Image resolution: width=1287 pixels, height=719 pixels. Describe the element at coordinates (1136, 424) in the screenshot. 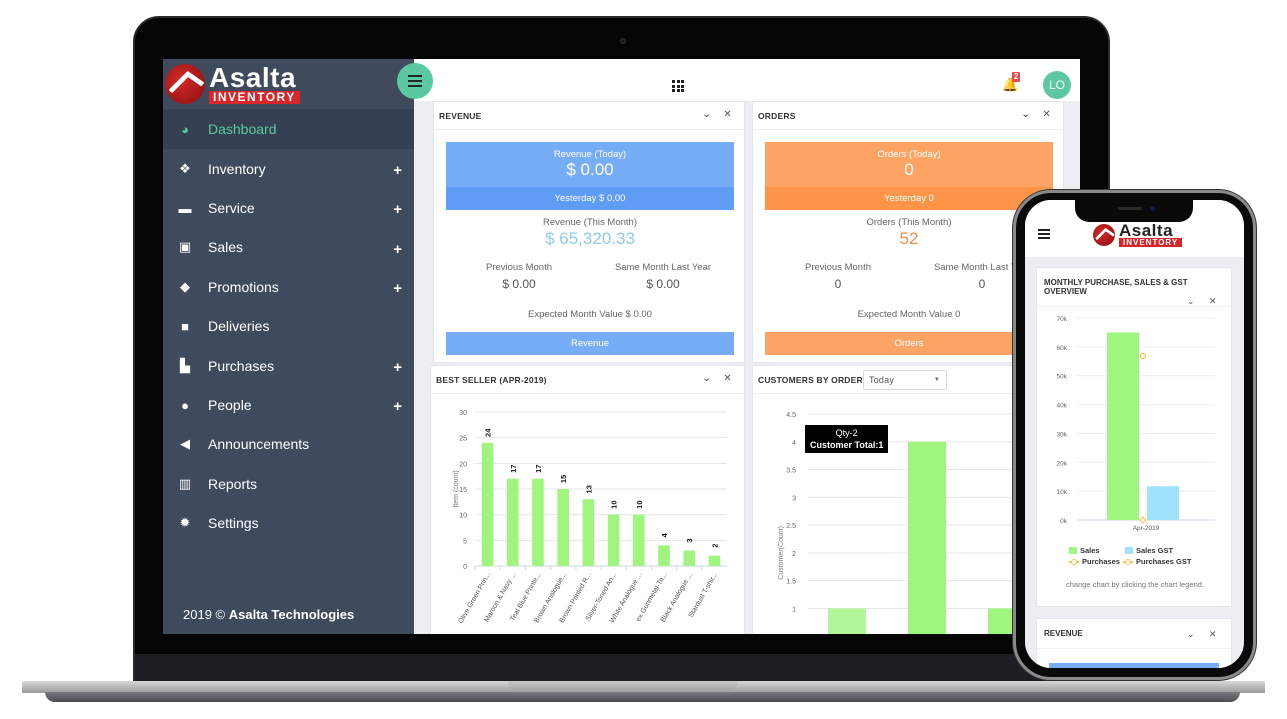

I see `overview-chart: 0k 10k 20k 30k 40k 50k 60k 70k Apr-2019` at that location.